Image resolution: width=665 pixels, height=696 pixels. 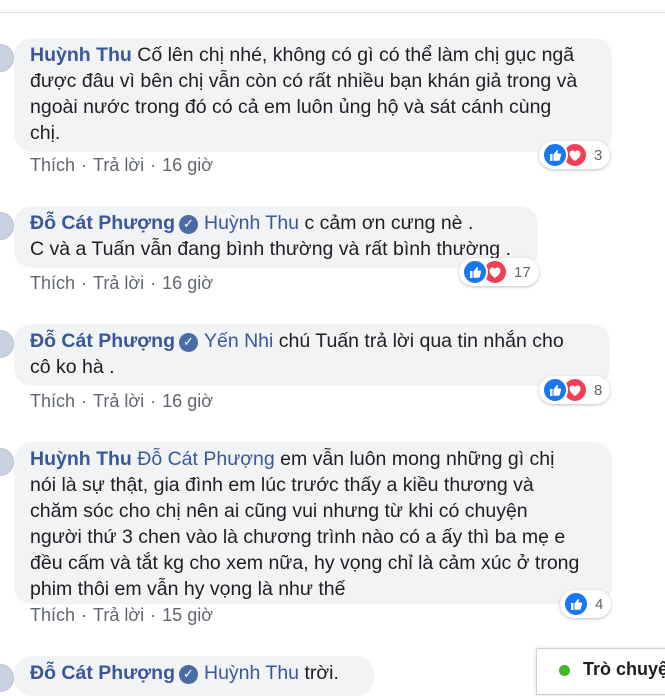 What do you see at coordinates (332, 6) in the screenshot?
I see `top-divider` at bounding box center [332, 6].